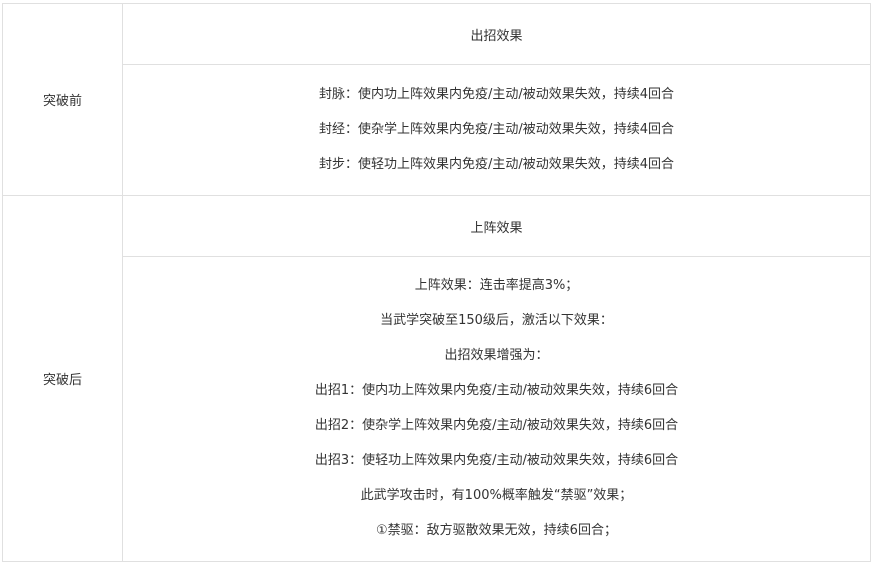  I want to click on section-header-cell: 上阵效果, so click(496, 226).